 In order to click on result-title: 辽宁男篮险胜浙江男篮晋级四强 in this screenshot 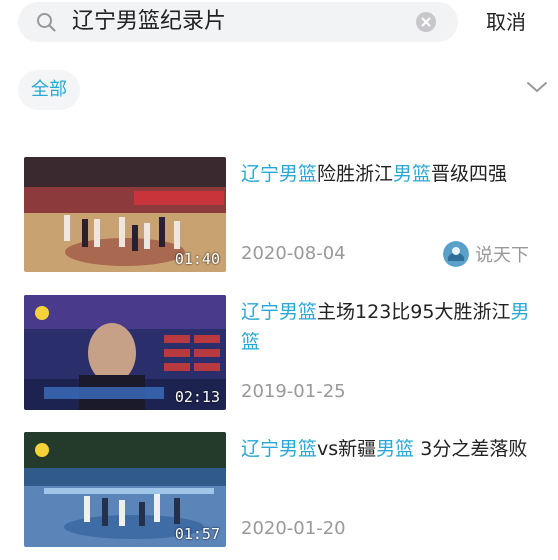, I will do `click(391, 174)`.